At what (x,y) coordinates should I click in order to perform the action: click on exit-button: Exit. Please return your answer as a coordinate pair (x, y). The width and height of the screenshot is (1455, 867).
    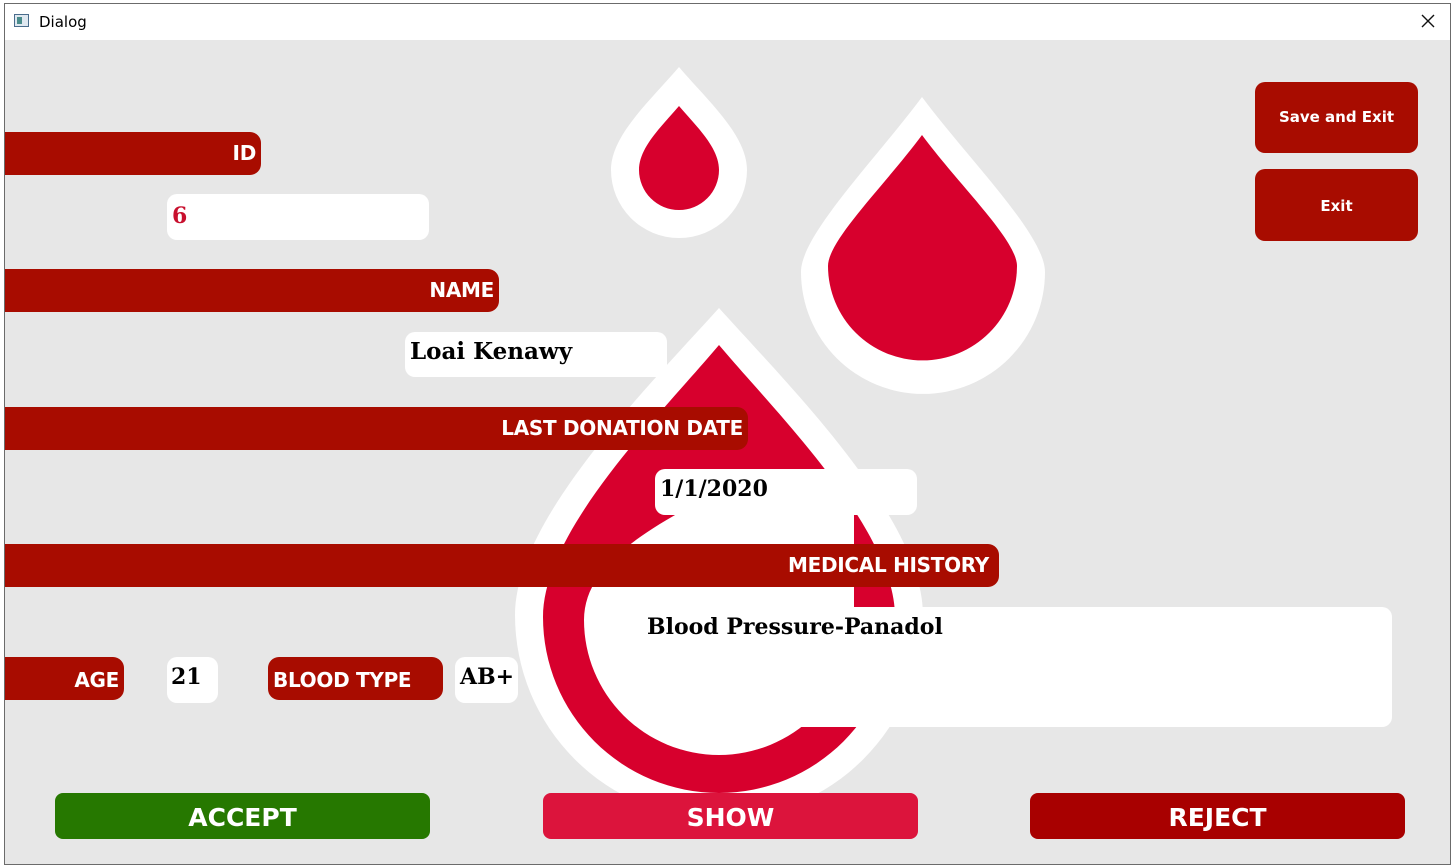
    Looking at the image, I should click on (1336, 205).